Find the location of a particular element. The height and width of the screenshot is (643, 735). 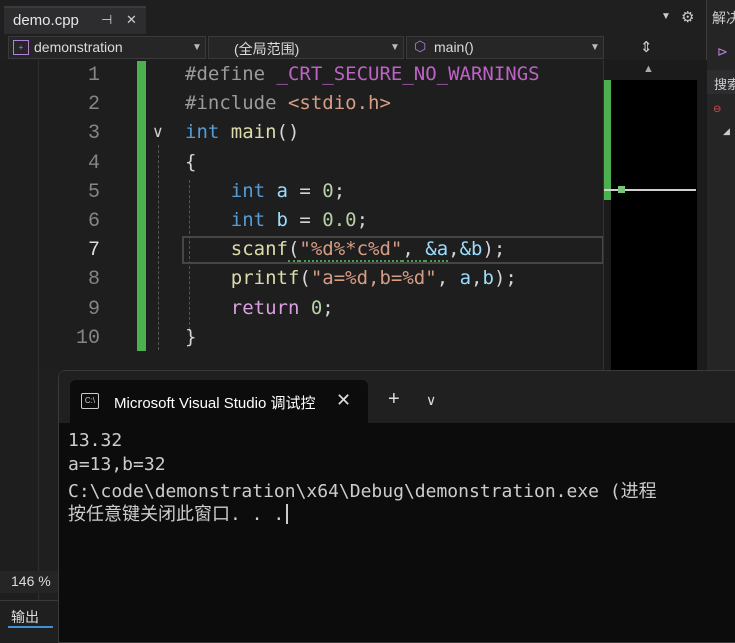

code-token: _CRT_SECURE_NO_WARNINGS is located at coordinates (408, 74).